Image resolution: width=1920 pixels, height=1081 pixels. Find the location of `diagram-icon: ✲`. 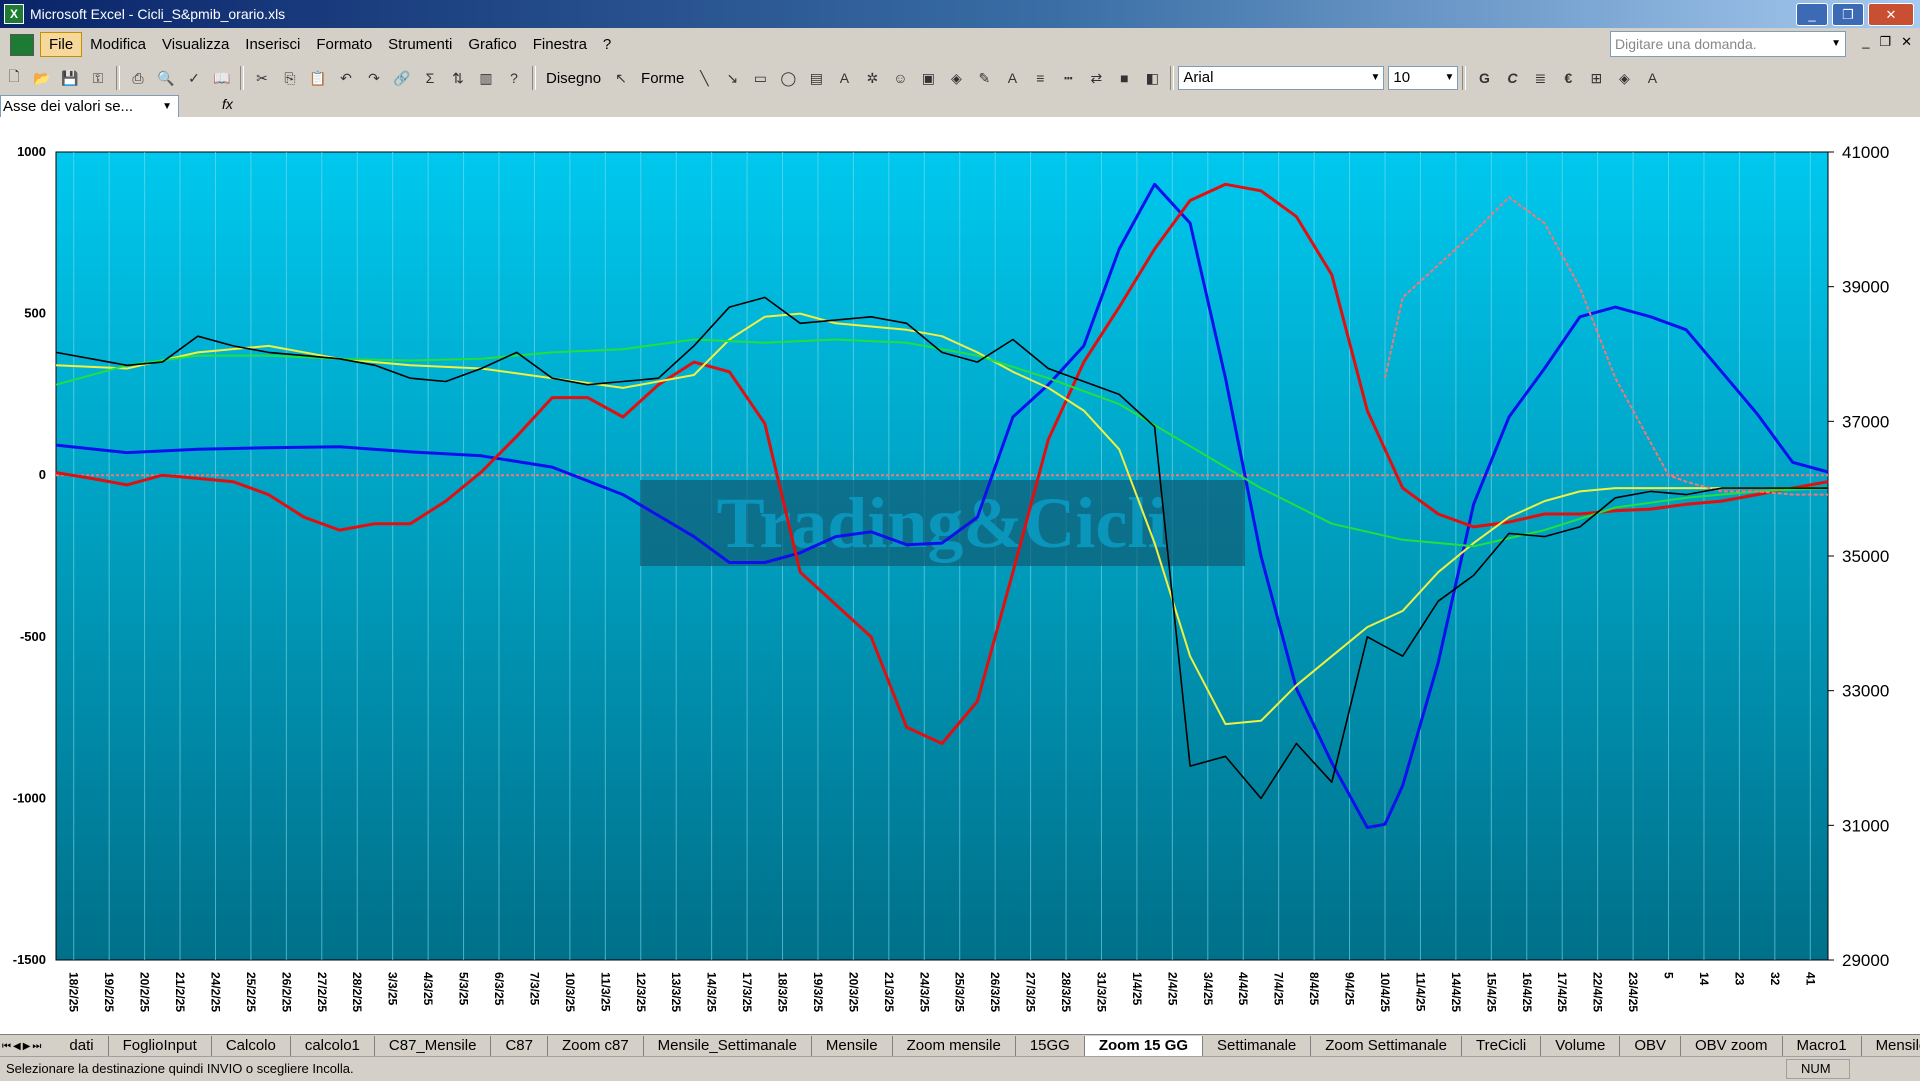

diagram-icon: ✲ is located at coordinates (872, 78).